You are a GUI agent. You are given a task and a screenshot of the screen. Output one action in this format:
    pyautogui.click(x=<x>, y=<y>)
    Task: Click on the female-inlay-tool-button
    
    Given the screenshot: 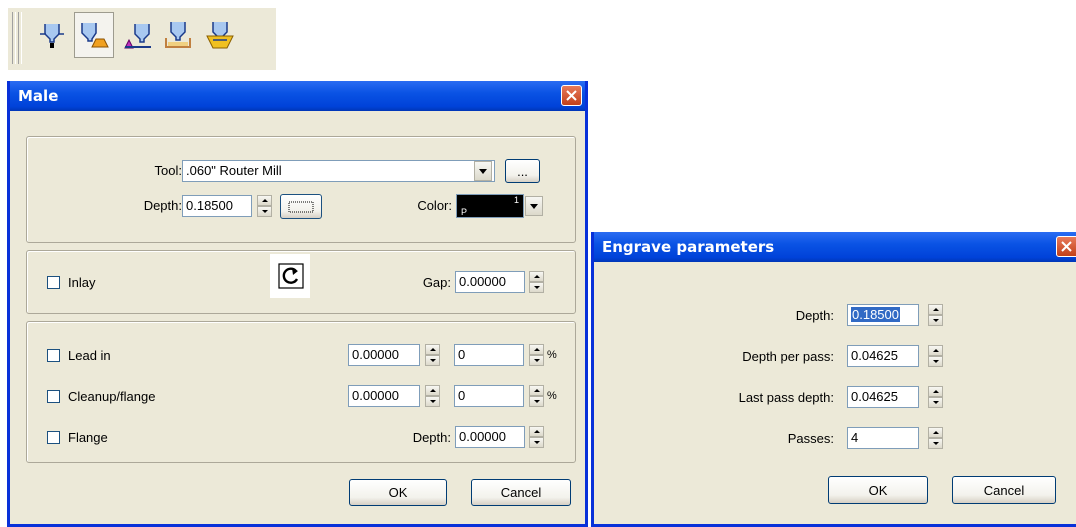 What is the action you would take?
    pyautogui.click(x=138, y=35)
    